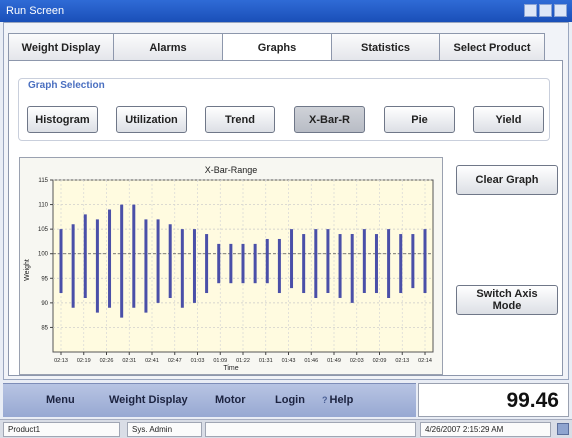 The width and height of the screenshot is (572, 438). I want to click on y-tick-label: 85, so click(44, 328).